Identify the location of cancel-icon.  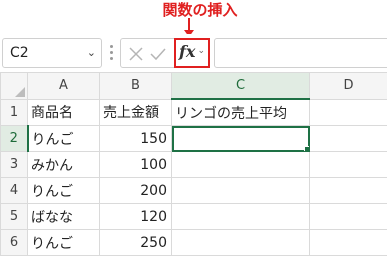
(136, 54).